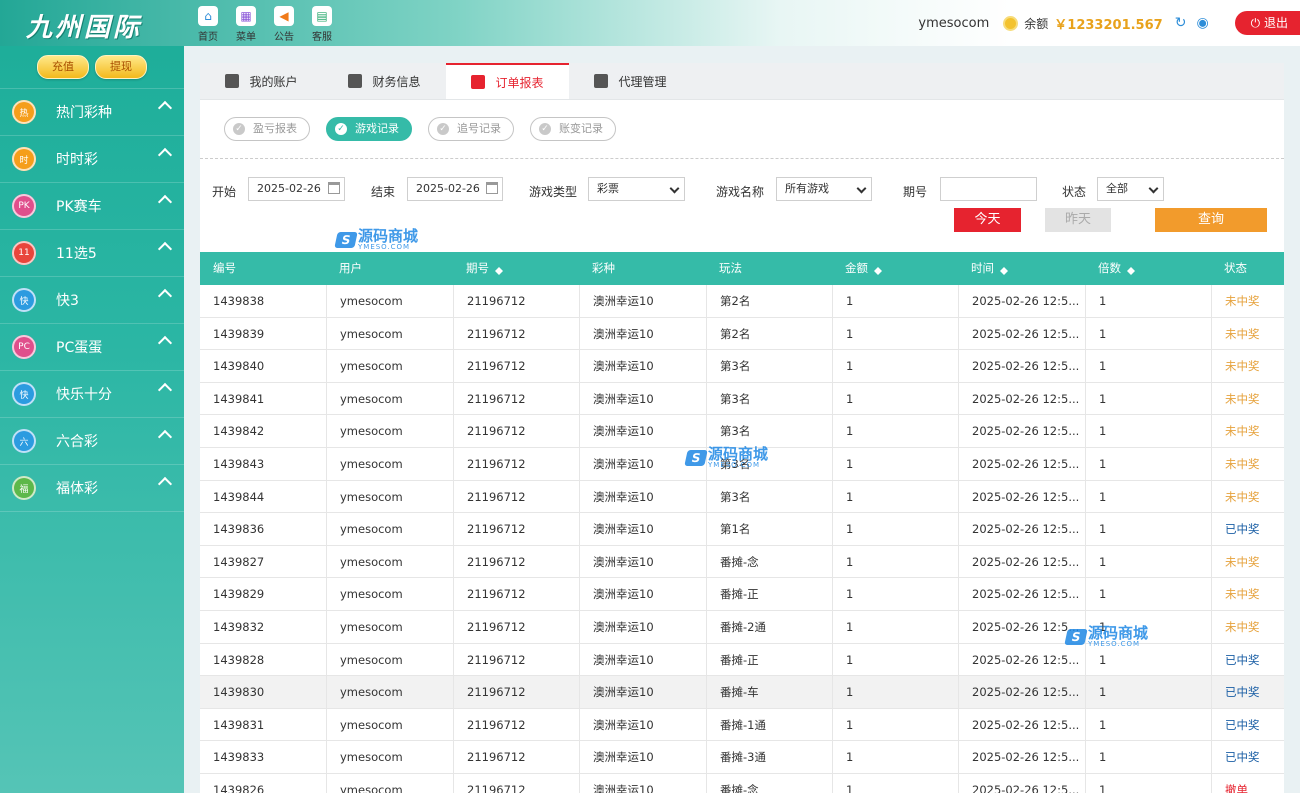 The height and width of the screenshot is (793, 1300). Describe the element at coordinates (92, 205) in the screenshot. I see `sidebar-item-2: PK PK赛车` at that location.